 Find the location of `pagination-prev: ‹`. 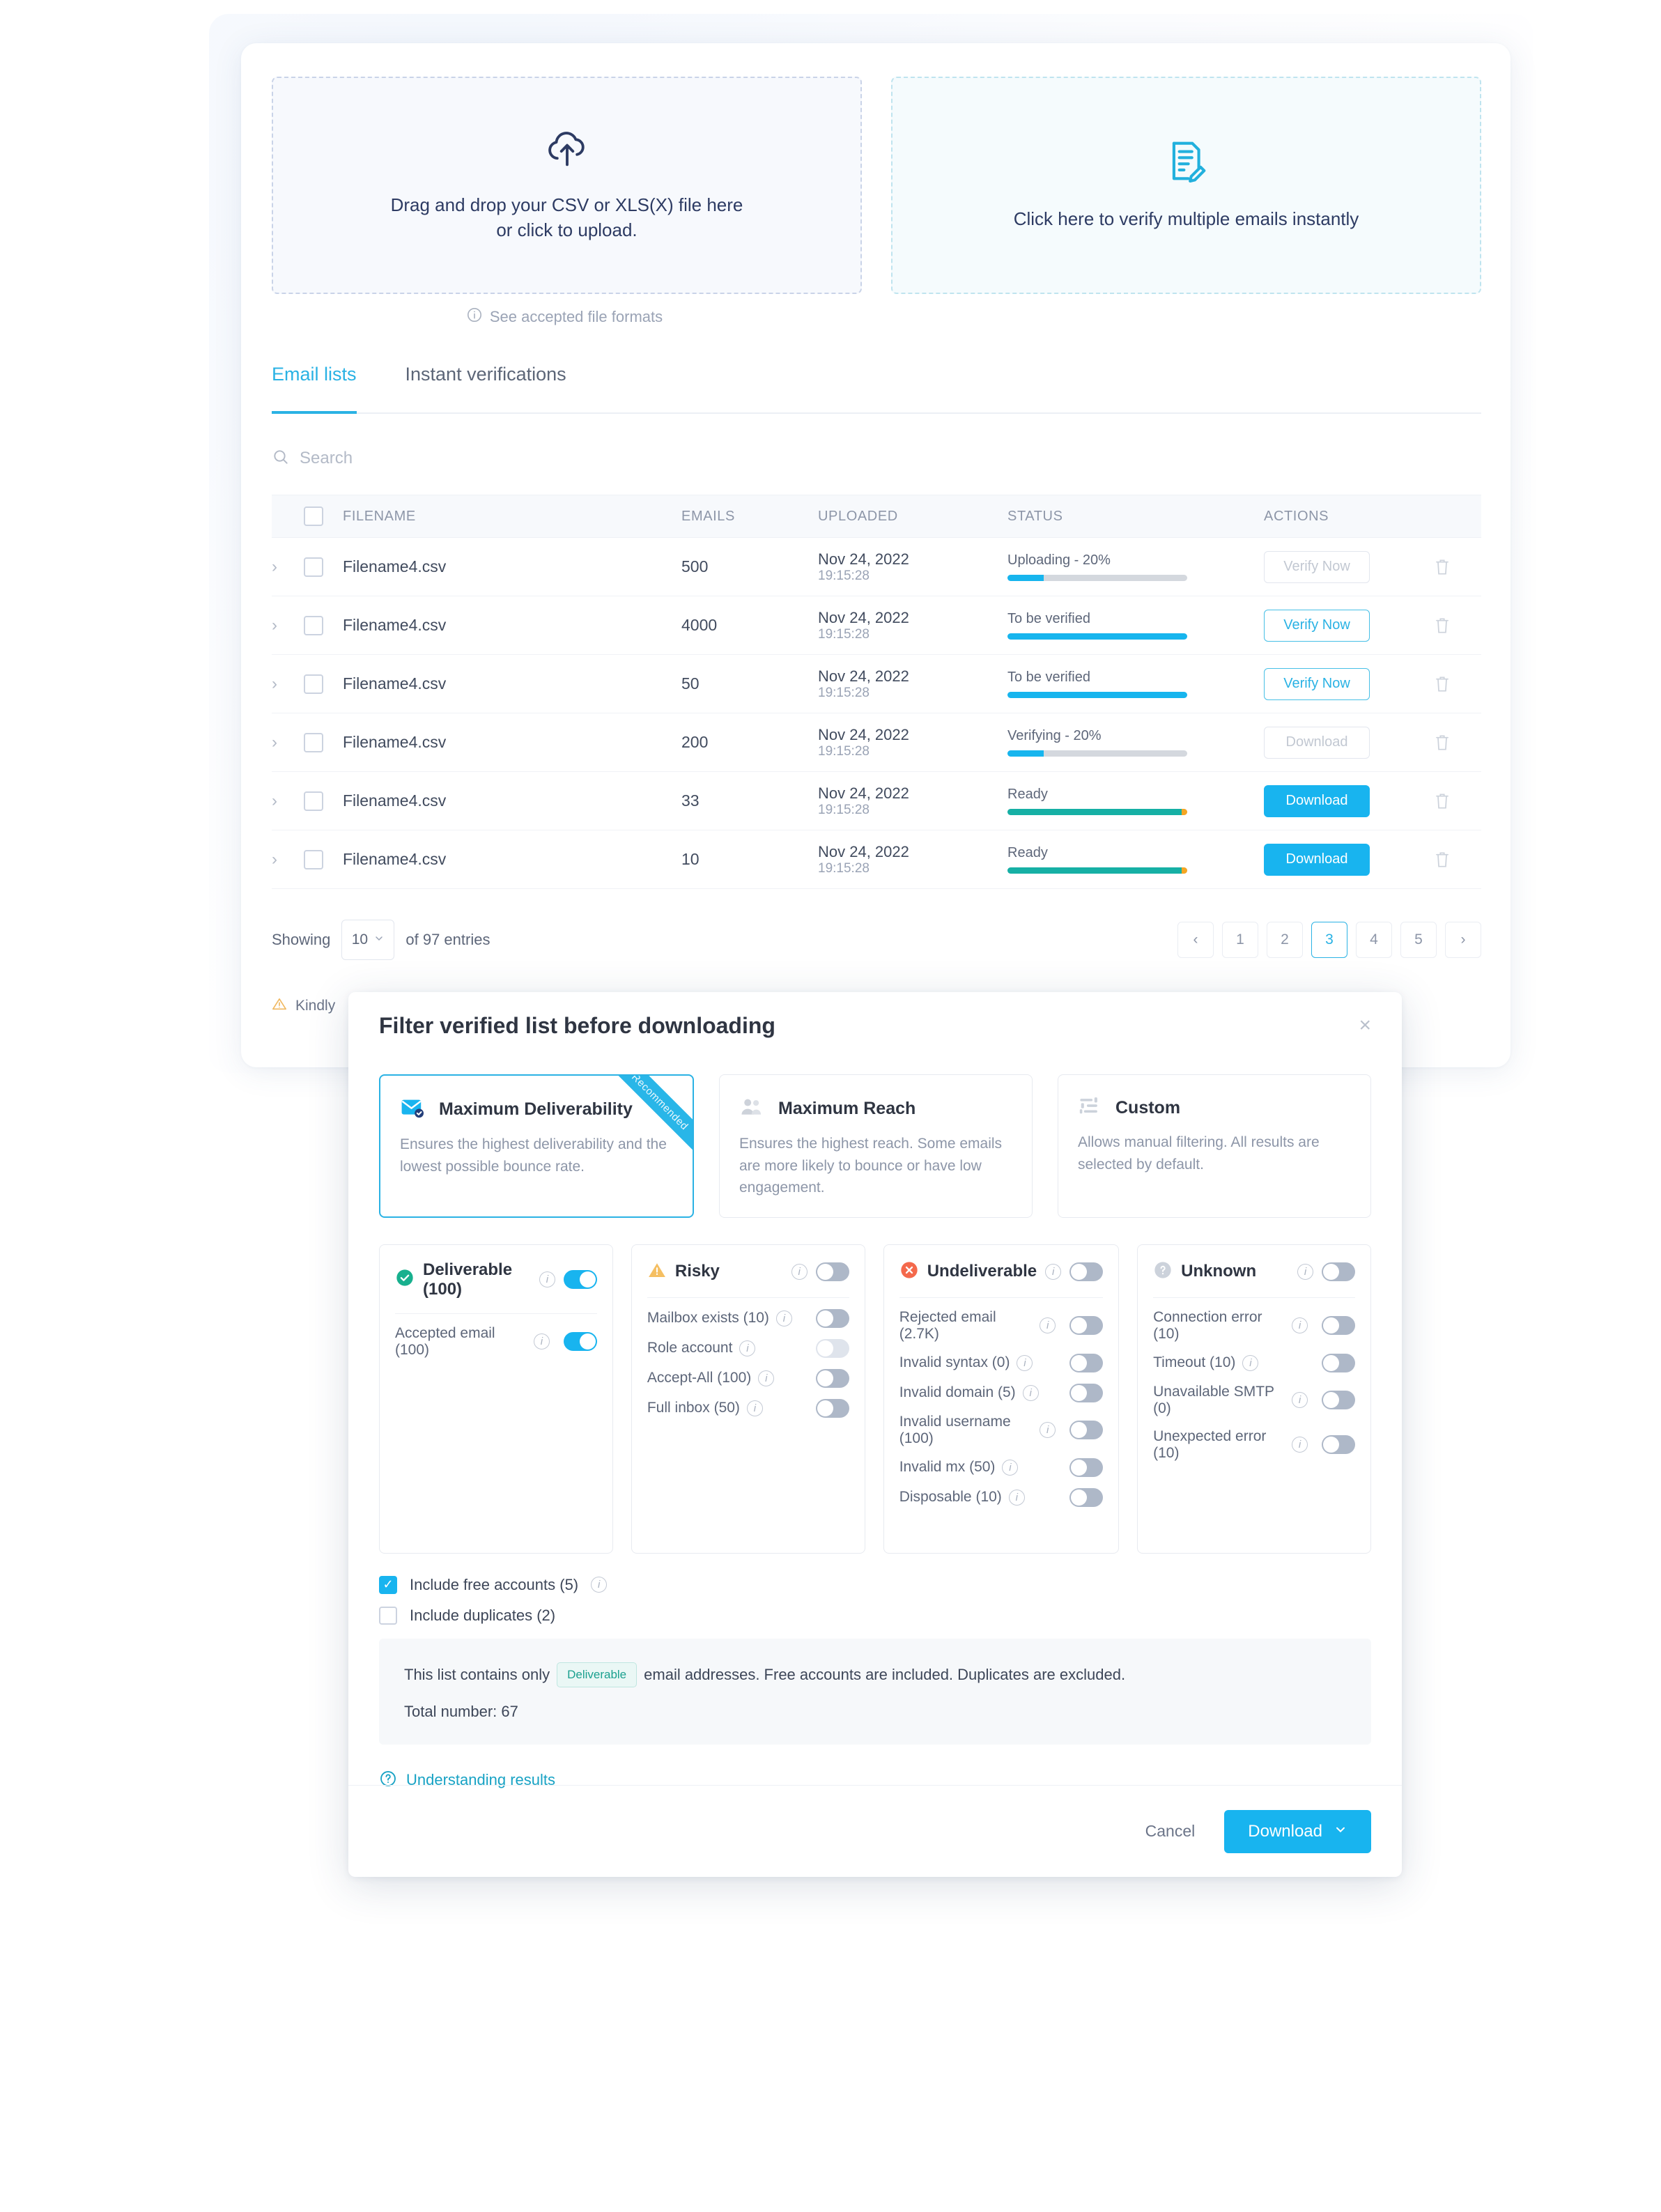

pagination-prev: ‹ is located at coordinates (1195, 940).